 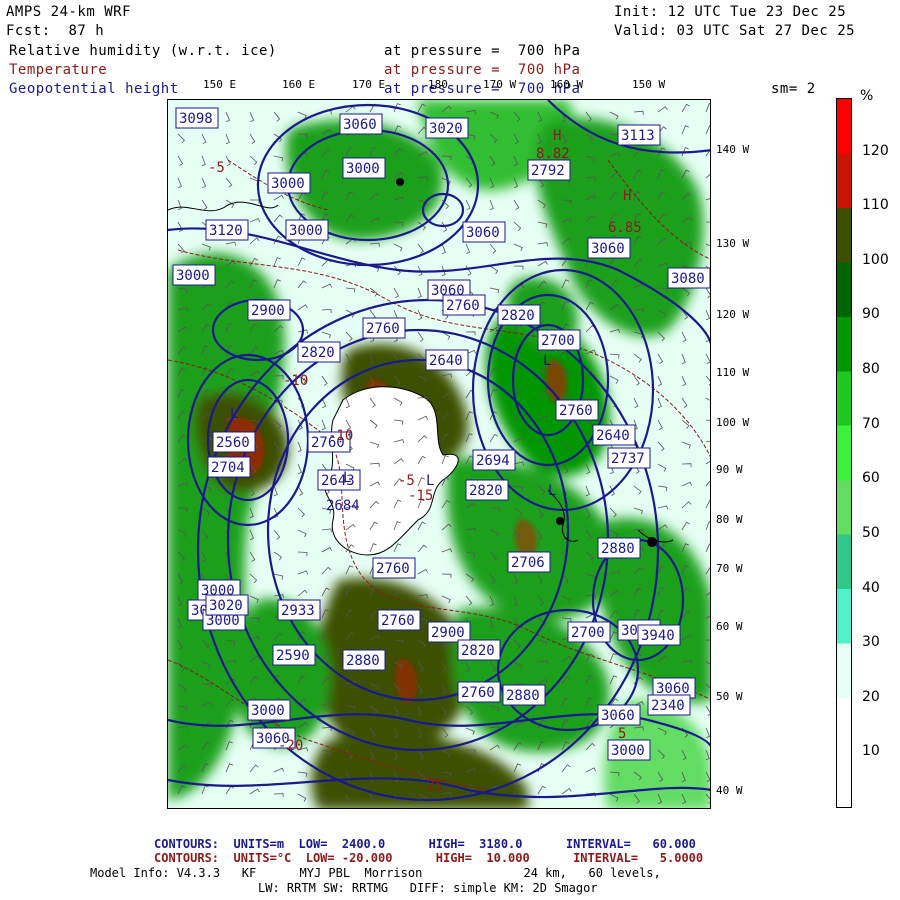 I want to click on height-label: 2643, so click(x=339, y=480).